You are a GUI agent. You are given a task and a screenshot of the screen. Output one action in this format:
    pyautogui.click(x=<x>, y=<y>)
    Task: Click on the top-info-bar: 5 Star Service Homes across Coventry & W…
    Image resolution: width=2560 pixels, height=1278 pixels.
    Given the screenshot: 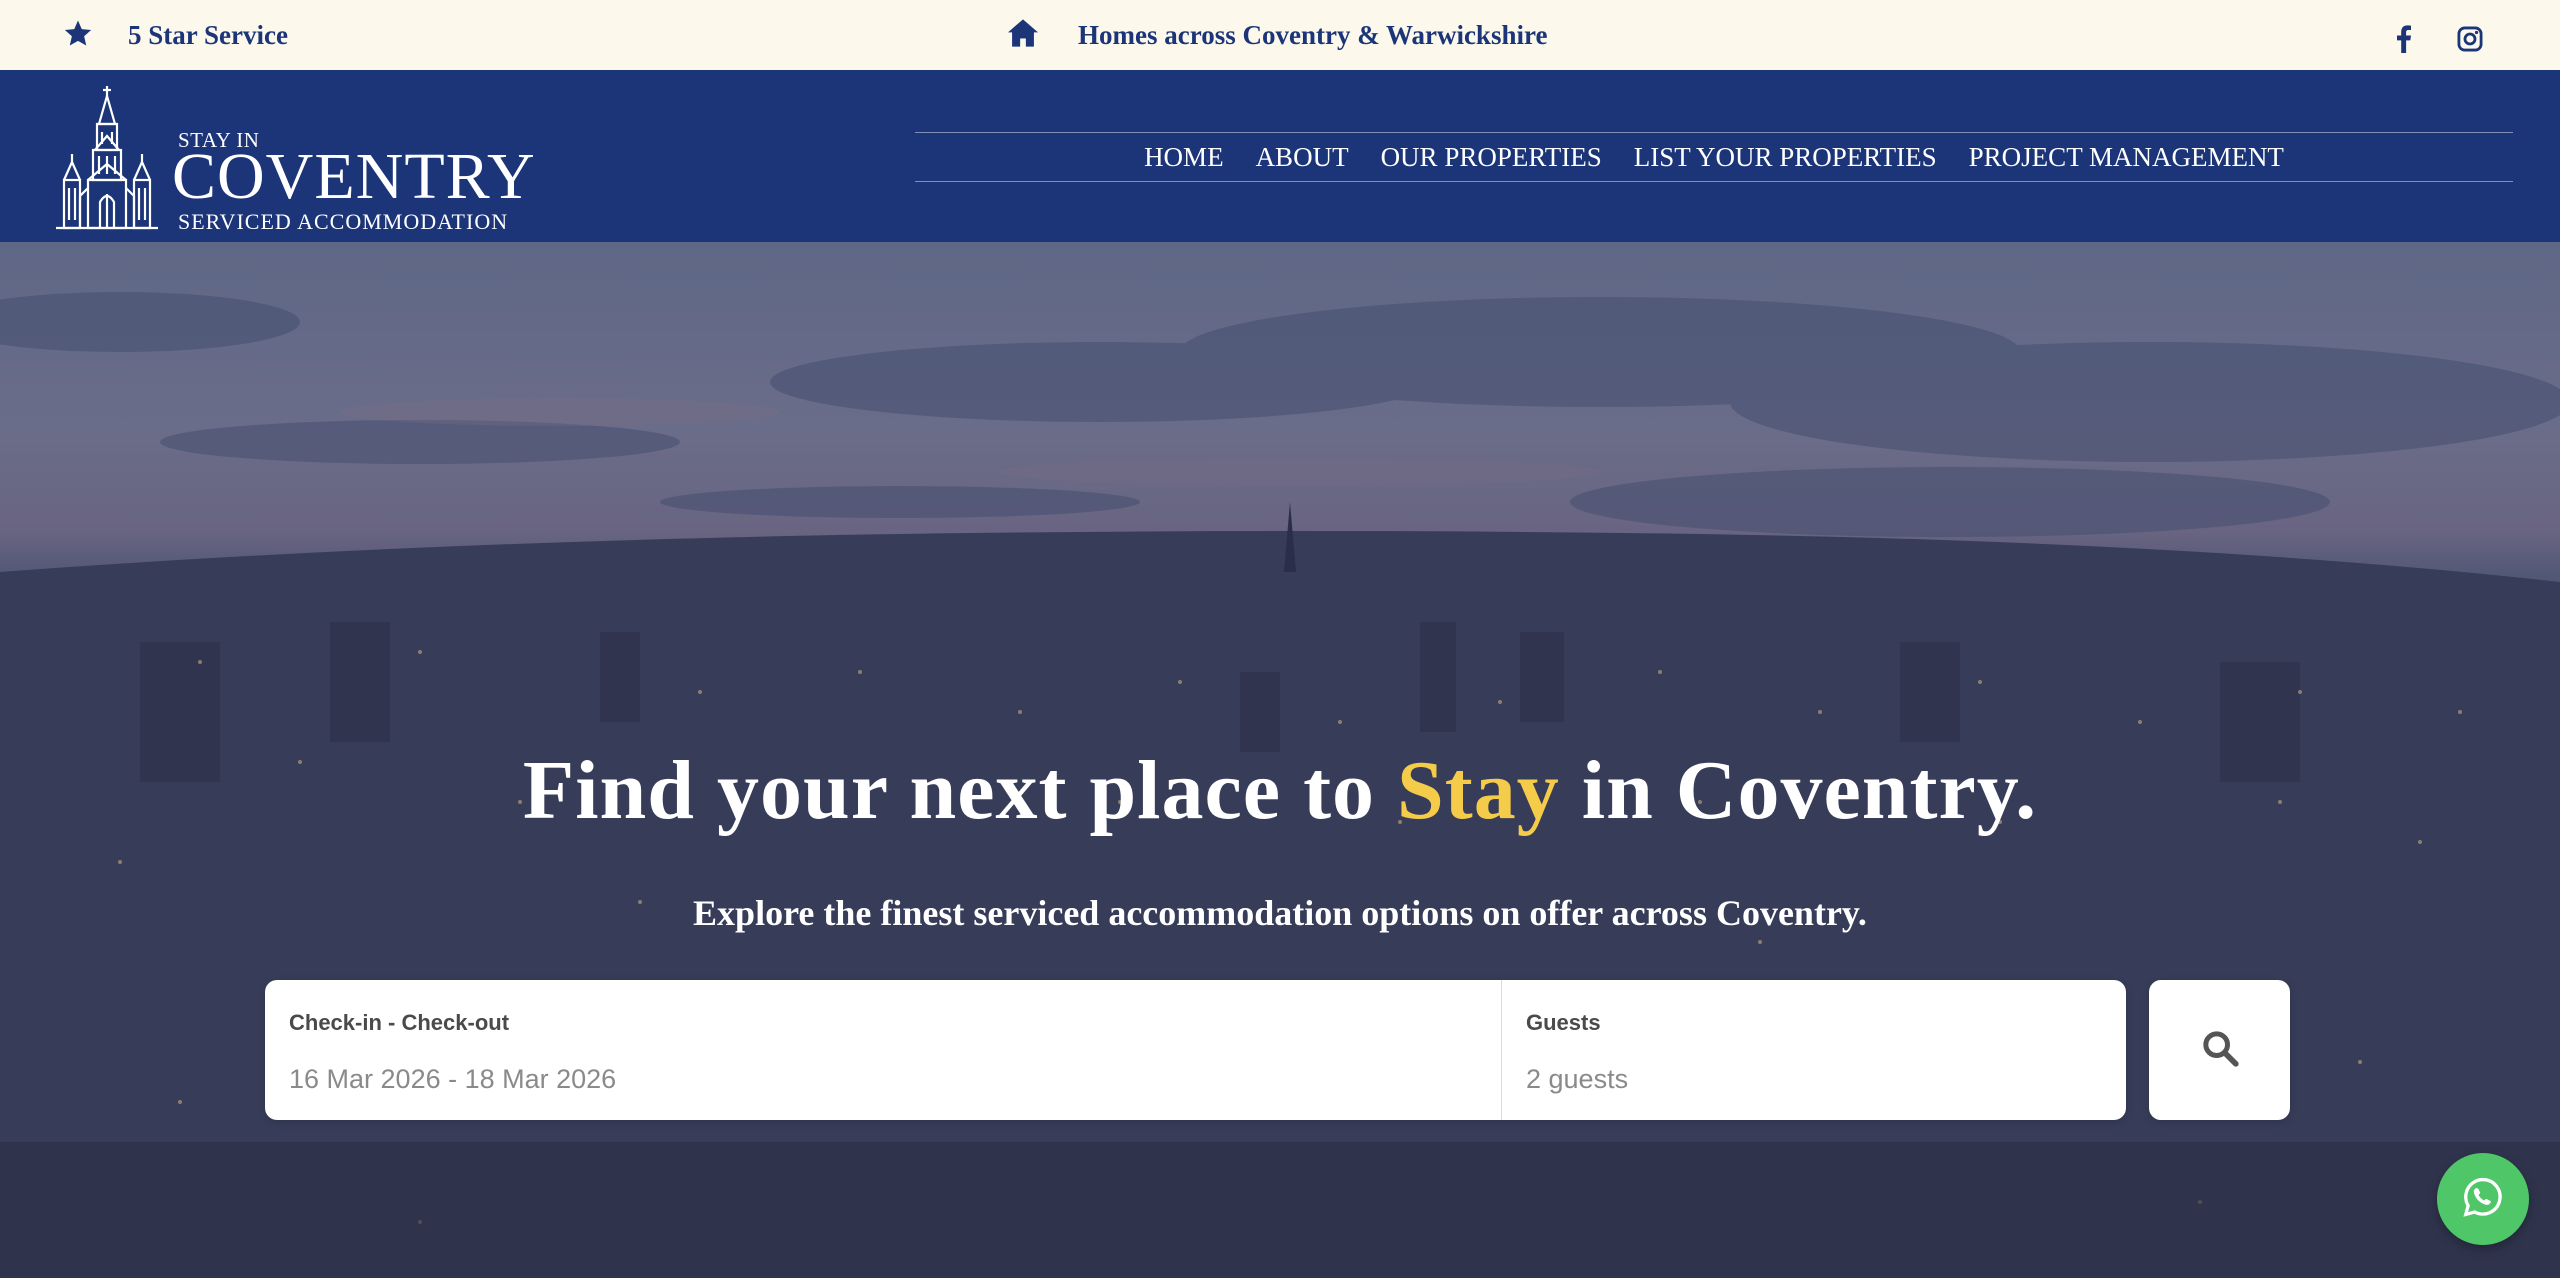 What is the action you would take?
    pyautogui.click(x=1280, y=35)
    